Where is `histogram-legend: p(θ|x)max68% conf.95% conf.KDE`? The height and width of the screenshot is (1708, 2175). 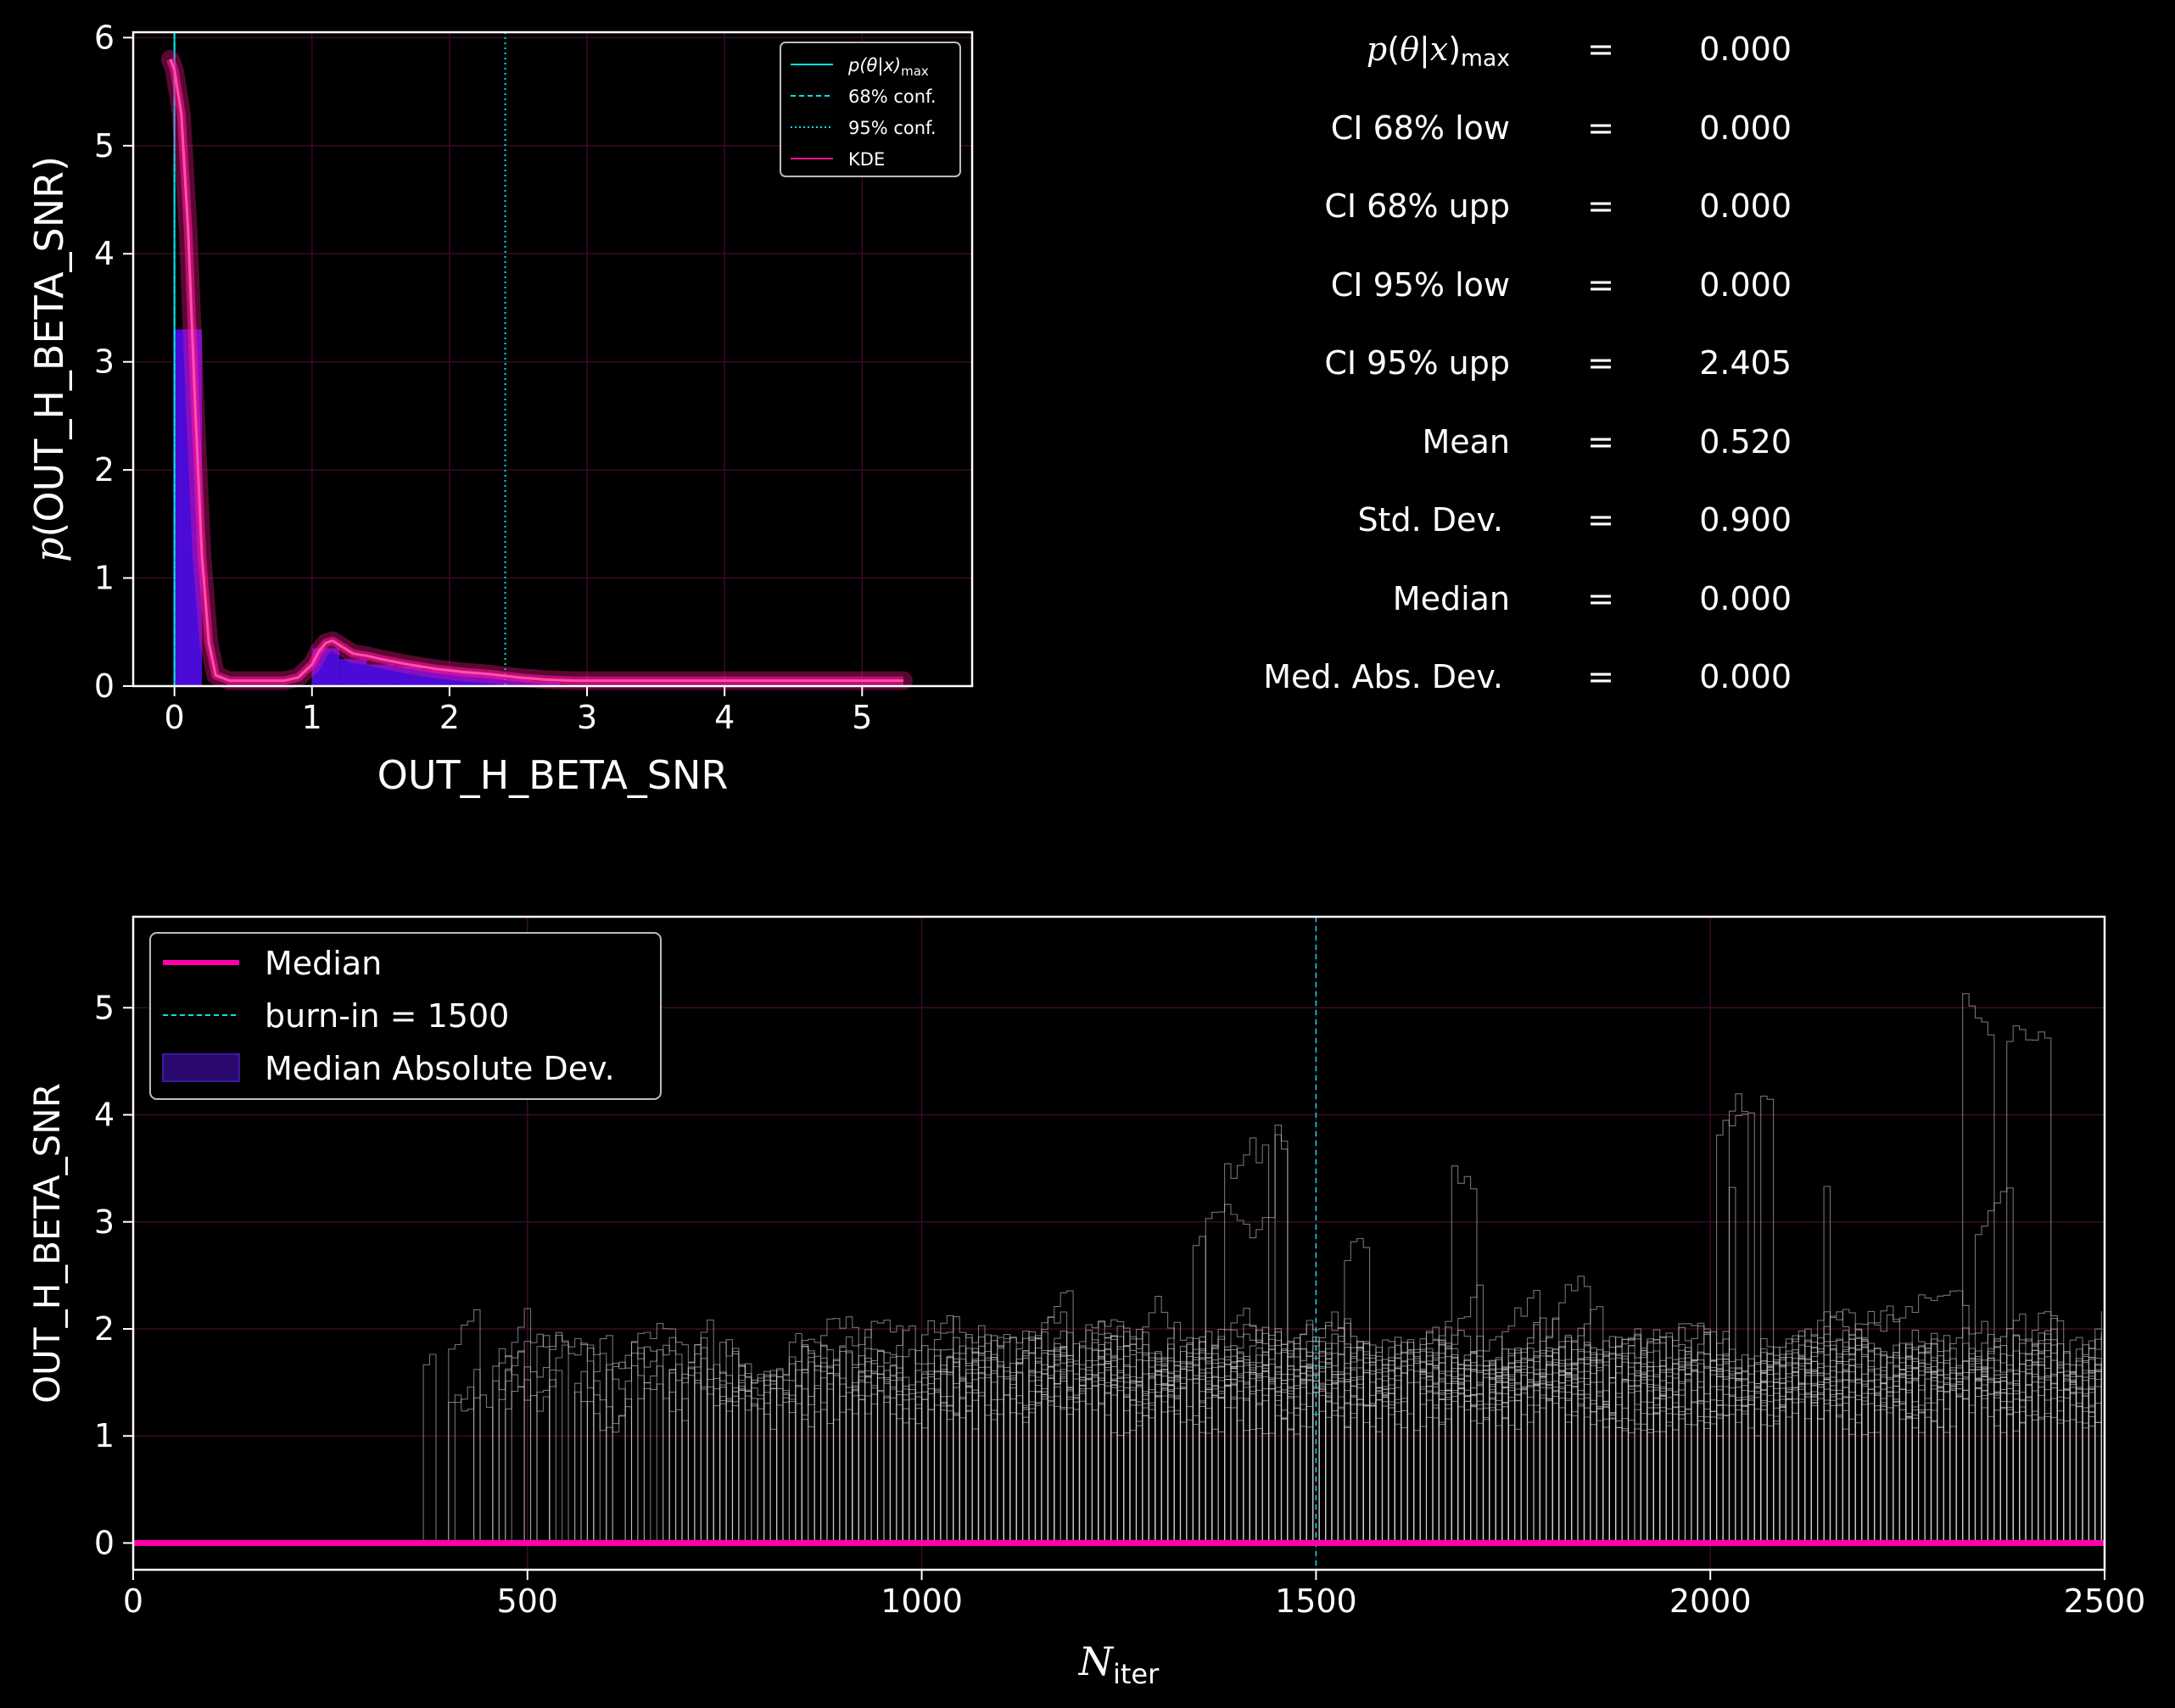
histogram-legend: p(θ|x)max68% conf.95% conf.KDE is located at coordinates (870, 110).